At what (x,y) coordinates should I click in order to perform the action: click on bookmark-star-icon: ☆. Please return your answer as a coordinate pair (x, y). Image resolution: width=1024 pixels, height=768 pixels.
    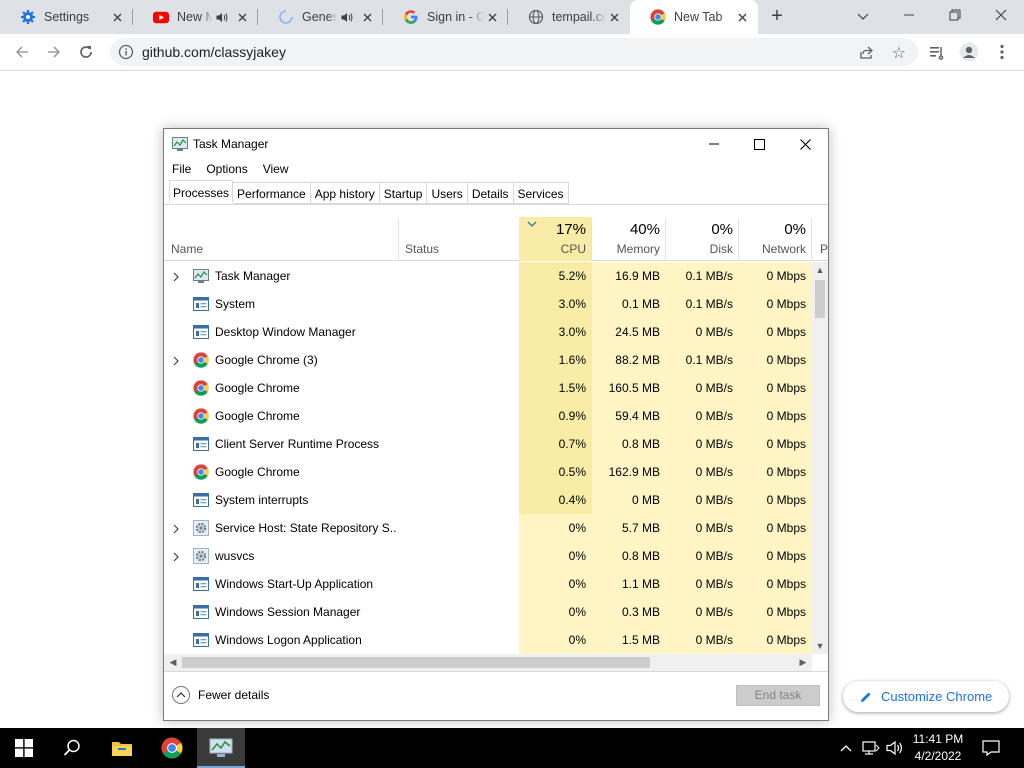
    Looking at the image, I should click on (899, 53).